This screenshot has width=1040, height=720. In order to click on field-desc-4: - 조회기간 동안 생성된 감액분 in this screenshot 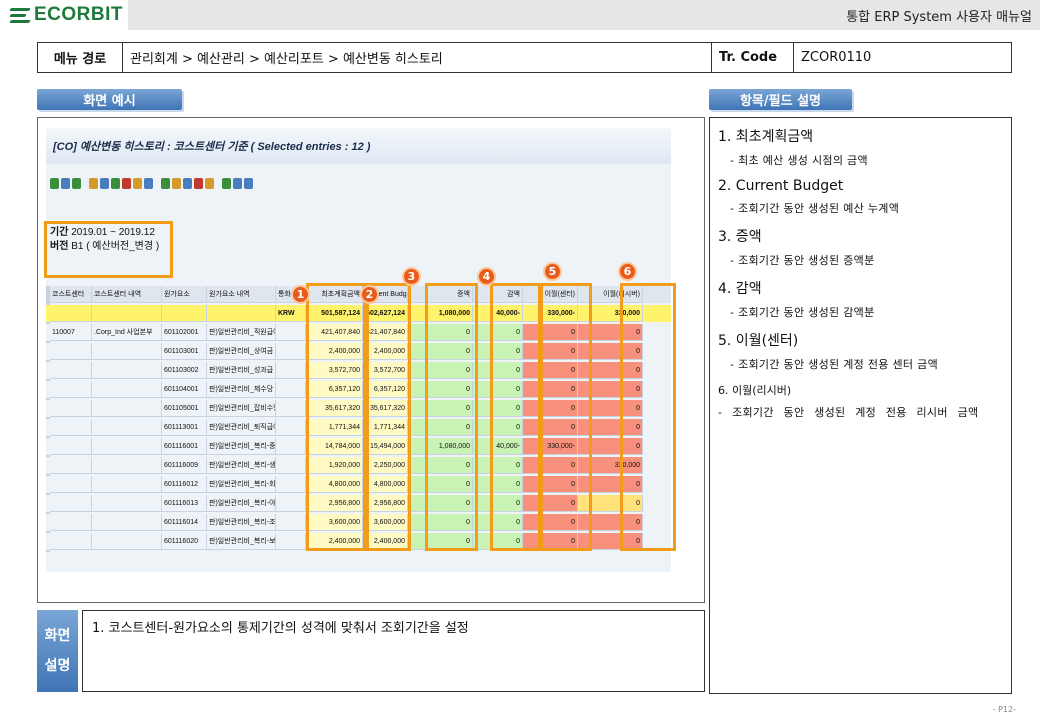, I will do `click(802, 312)`.